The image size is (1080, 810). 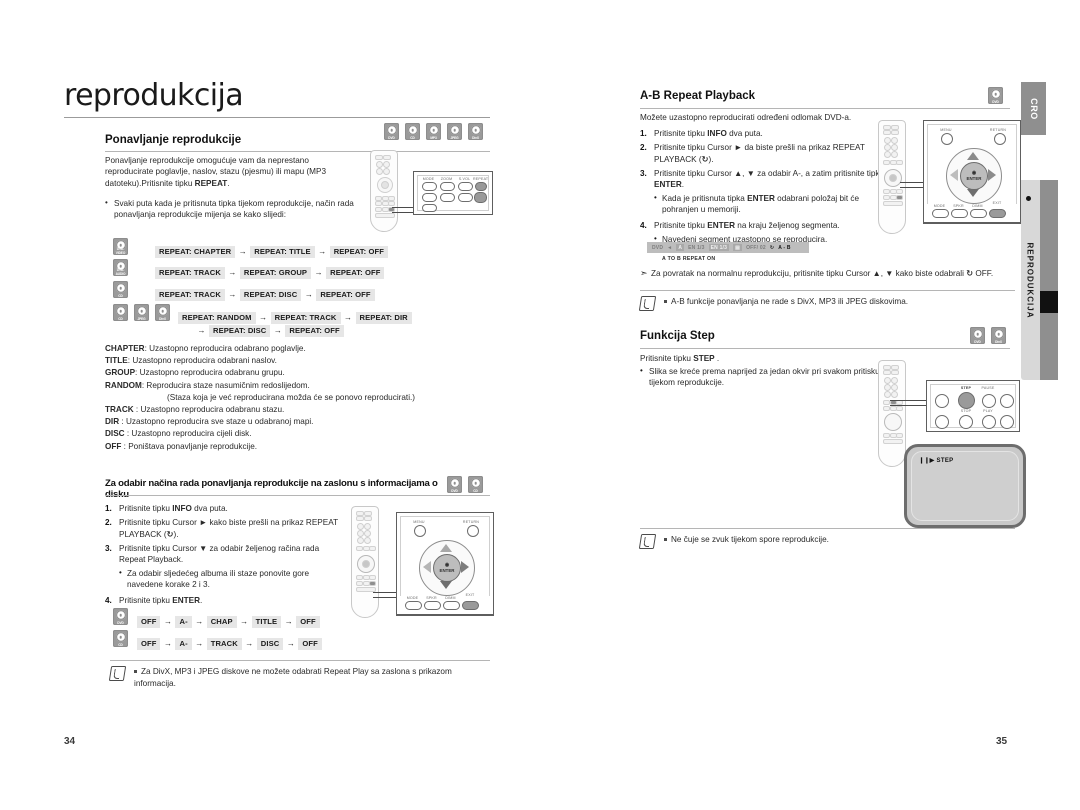 What do you see at coordinates (965, 486) in the screenshot?
I see `tv-screen-illustration: ❙❙▶ STEP` at bounding box center [965, 486].